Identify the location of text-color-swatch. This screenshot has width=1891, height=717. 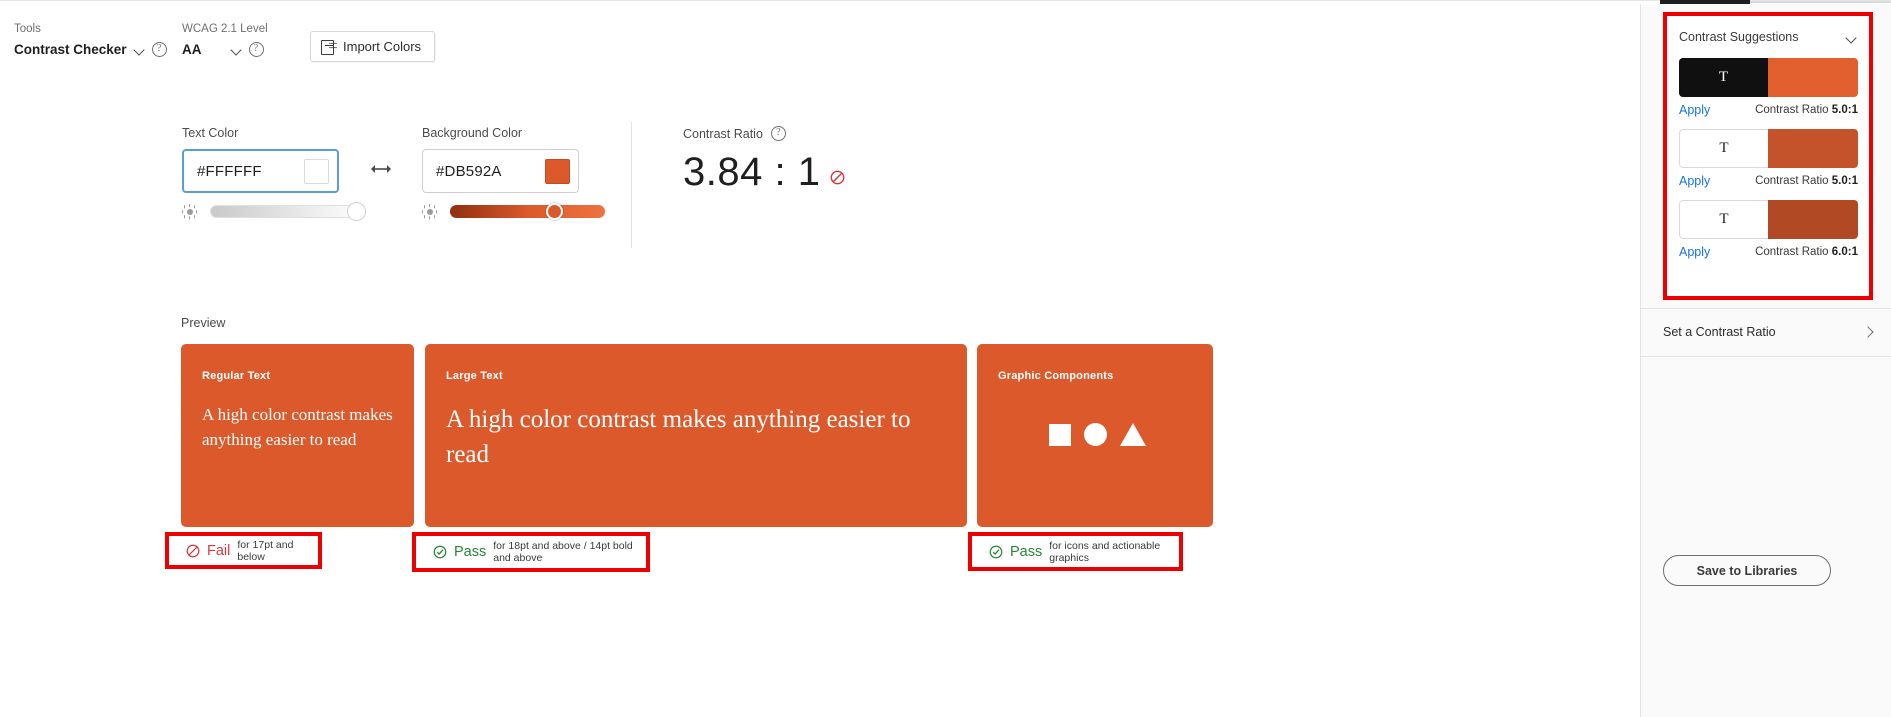
(316, 171).